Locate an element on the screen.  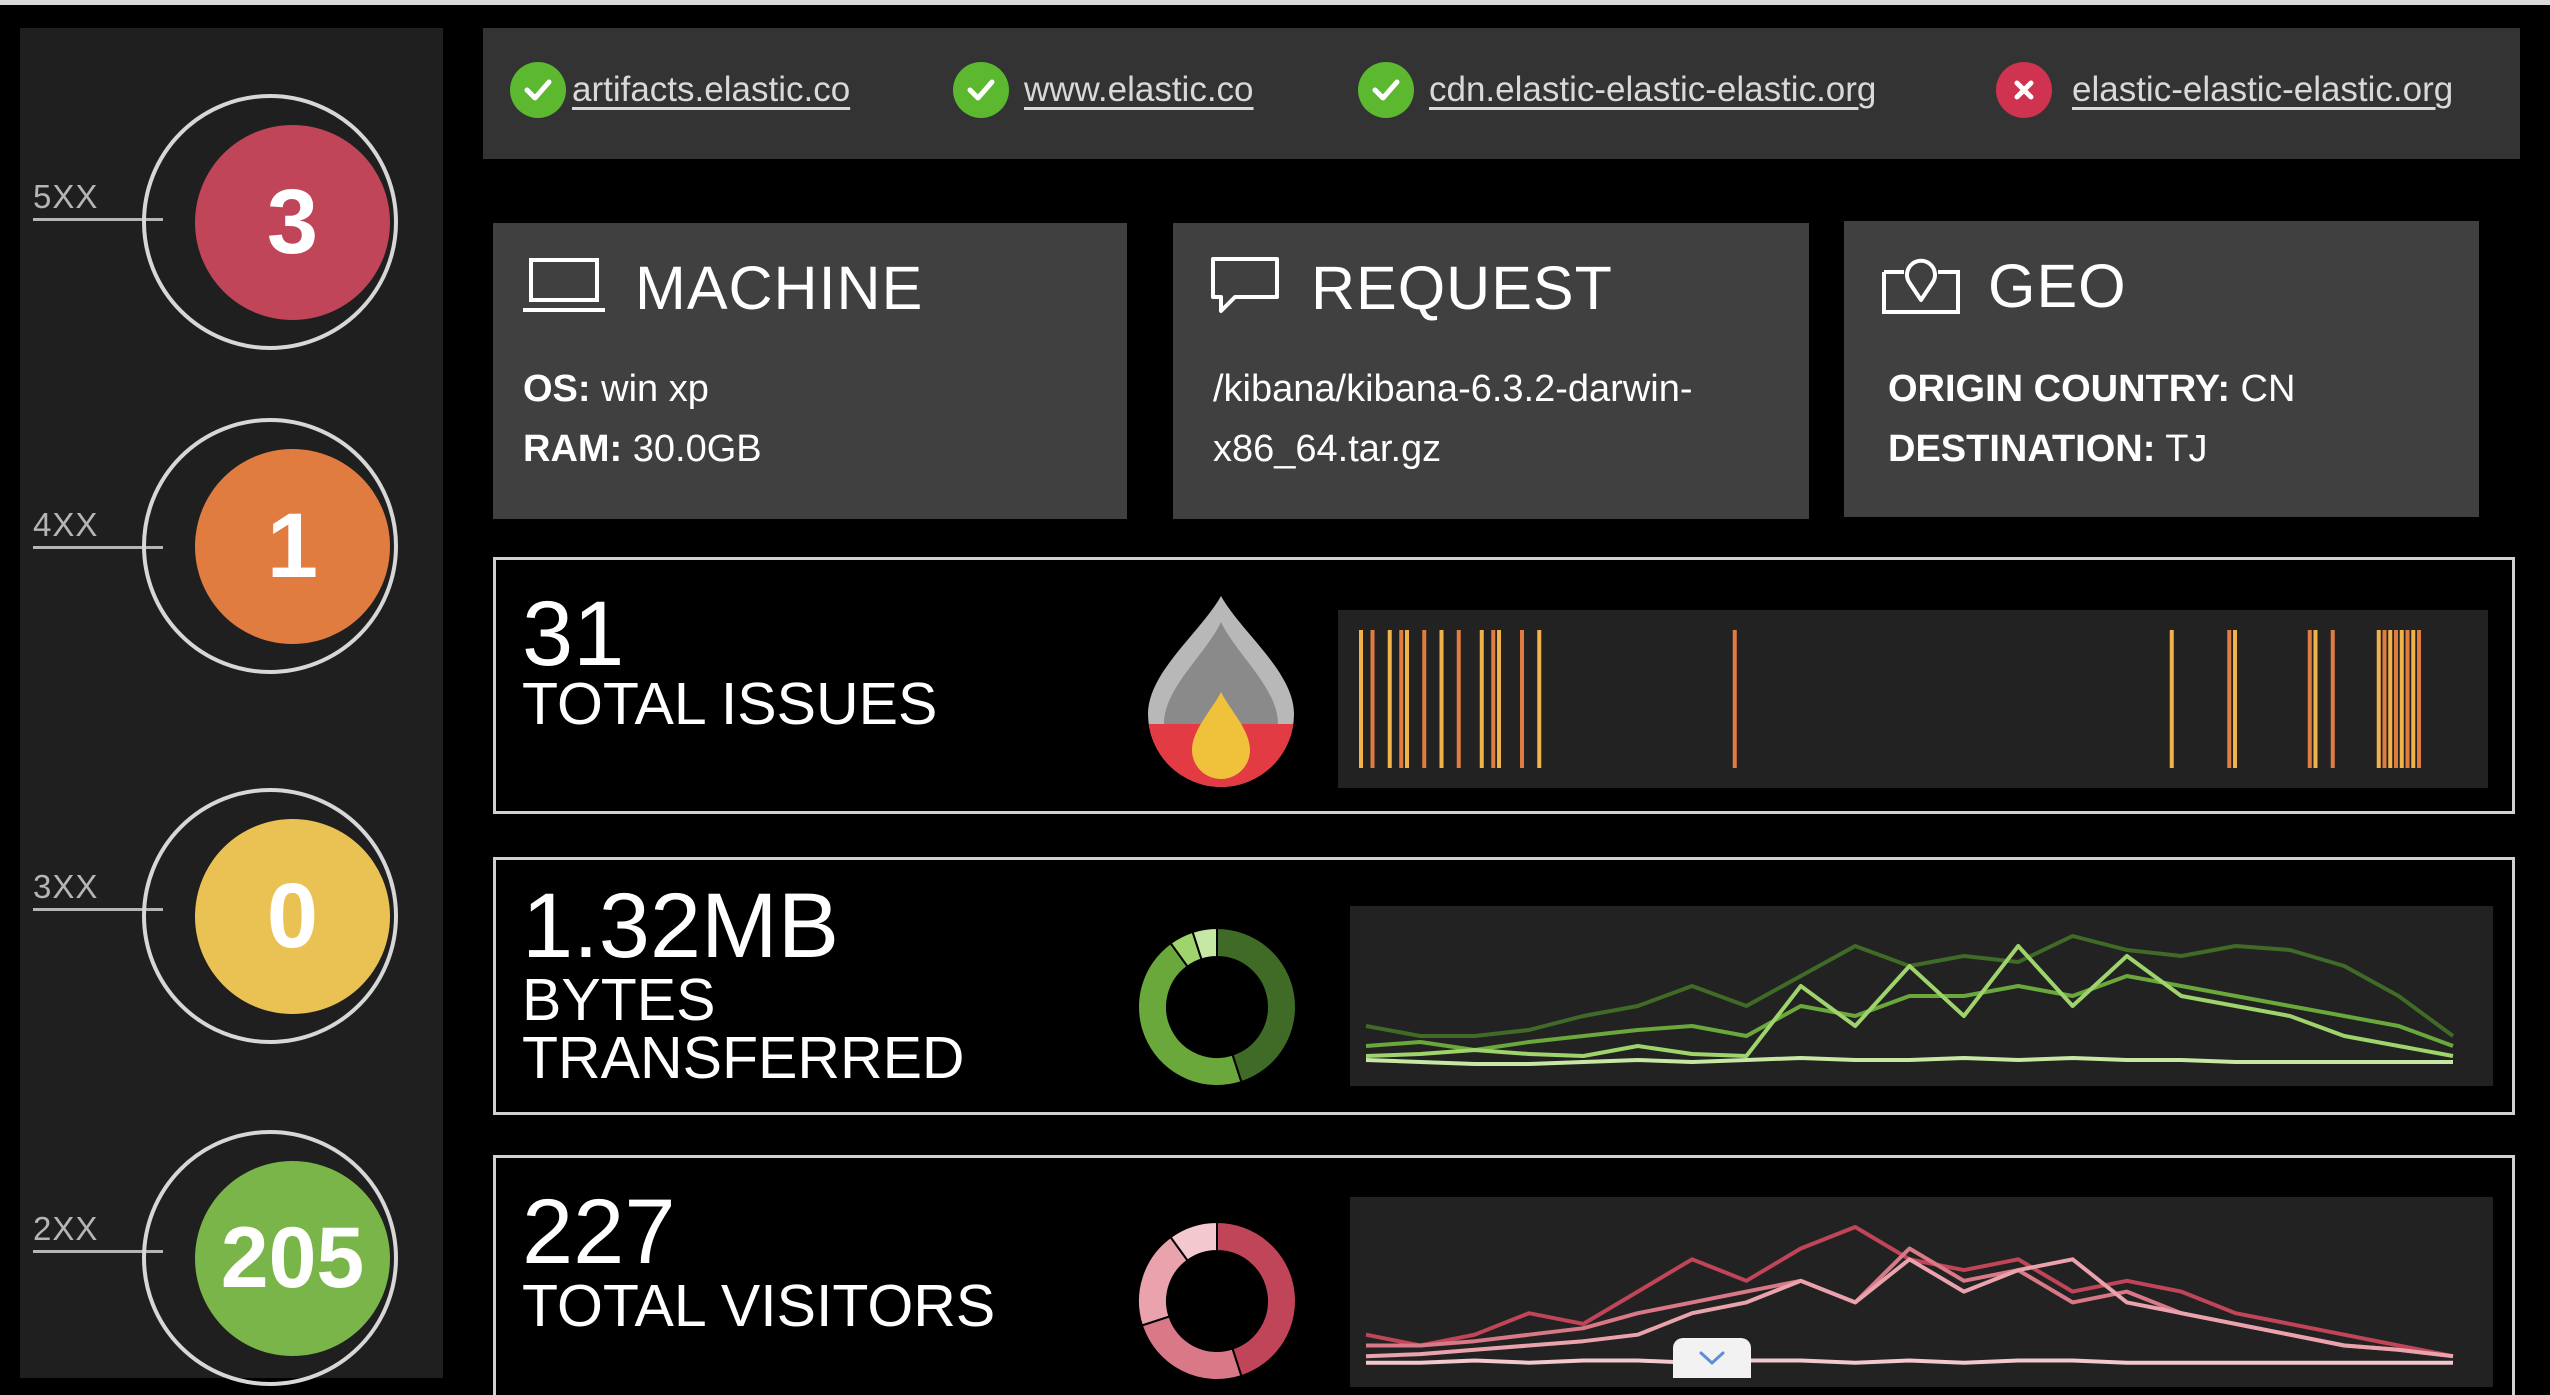
panel-title: GEO is located at coordinates (2057, 286).